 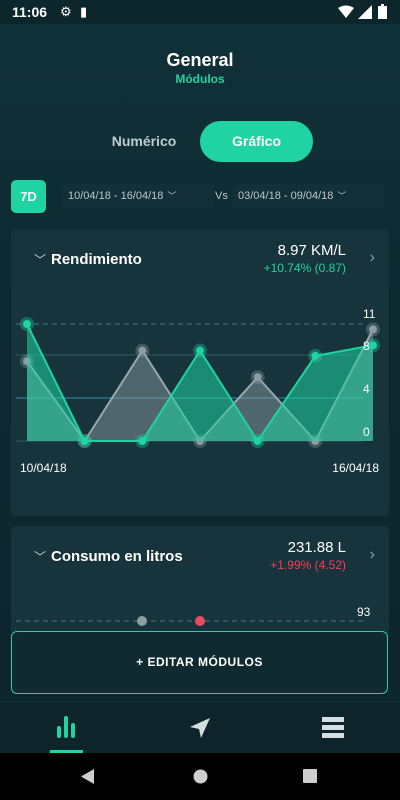 I want to click on navigation-icon, so click(x=200, y=728).